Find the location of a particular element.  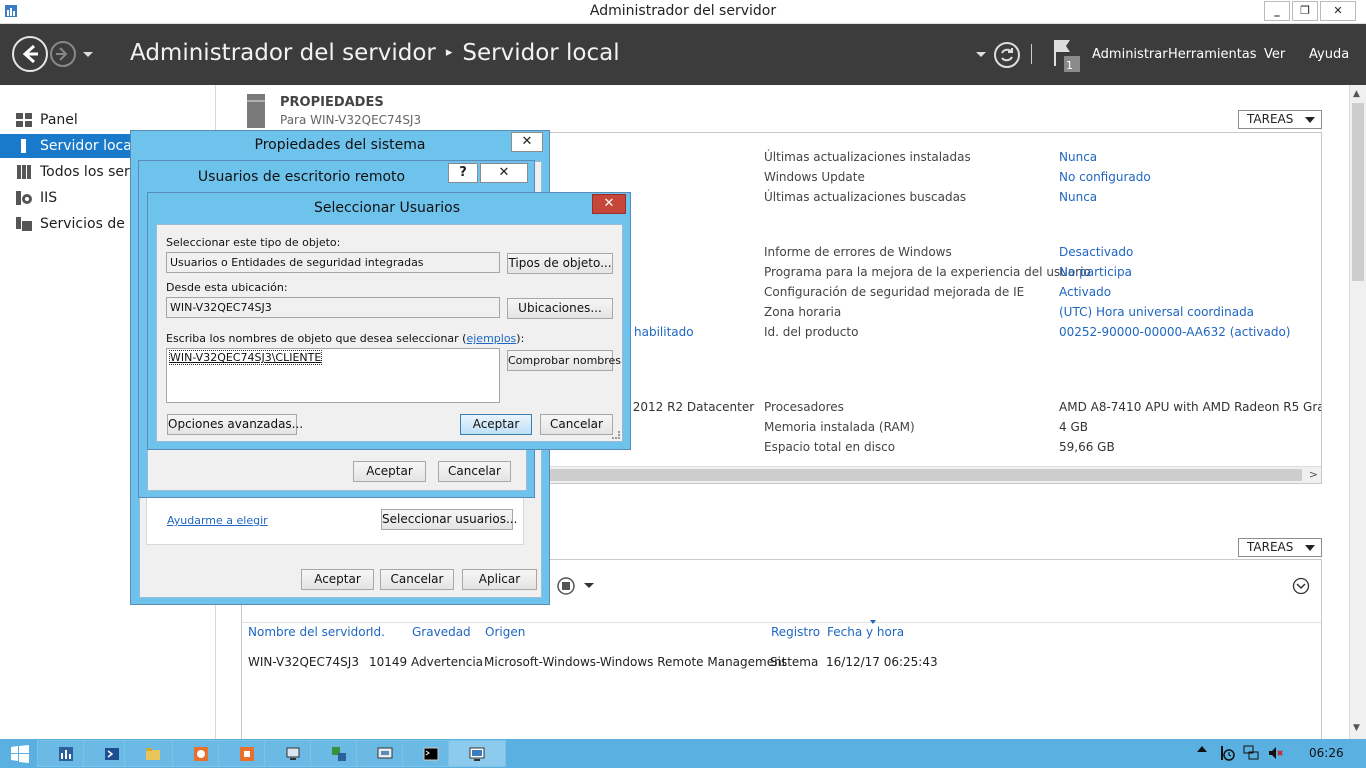

start-icon is located at coordinates (20, 754).